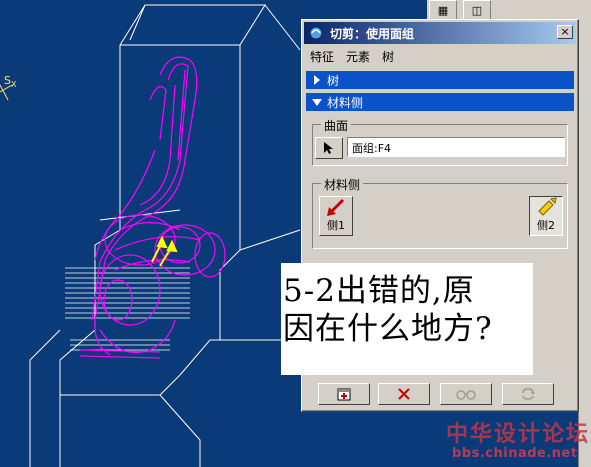 The height and width of the screenshot is (467, 591). I want to click on side1-button: 侧1, so click(336, 216).